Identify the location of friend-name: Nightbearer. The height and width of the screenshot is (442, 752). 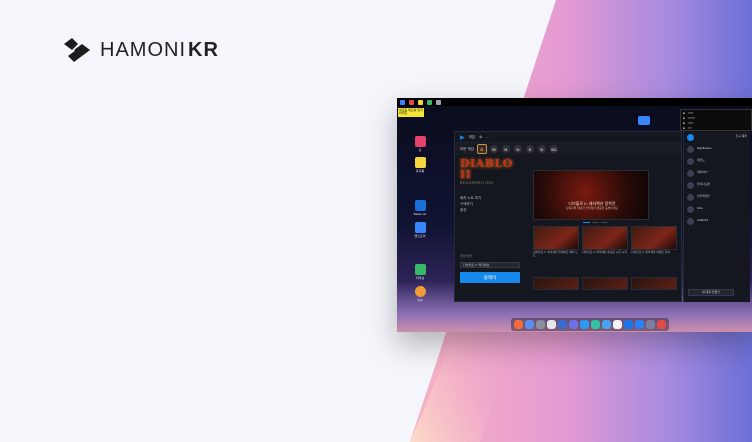
(704, 148).